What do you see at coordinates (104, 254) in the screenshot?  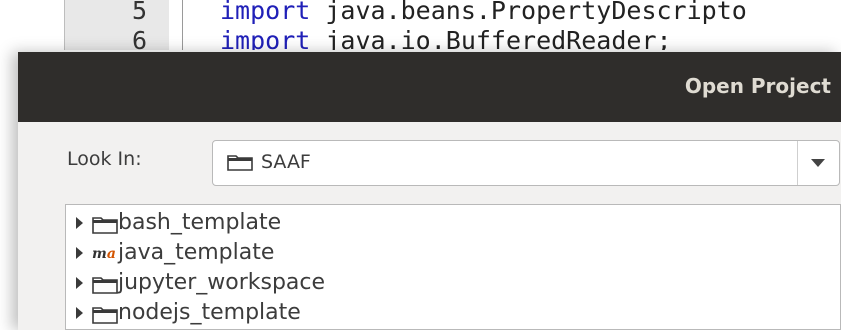 I see `maven-project-icon: ma` at bounding box center [104, 254].